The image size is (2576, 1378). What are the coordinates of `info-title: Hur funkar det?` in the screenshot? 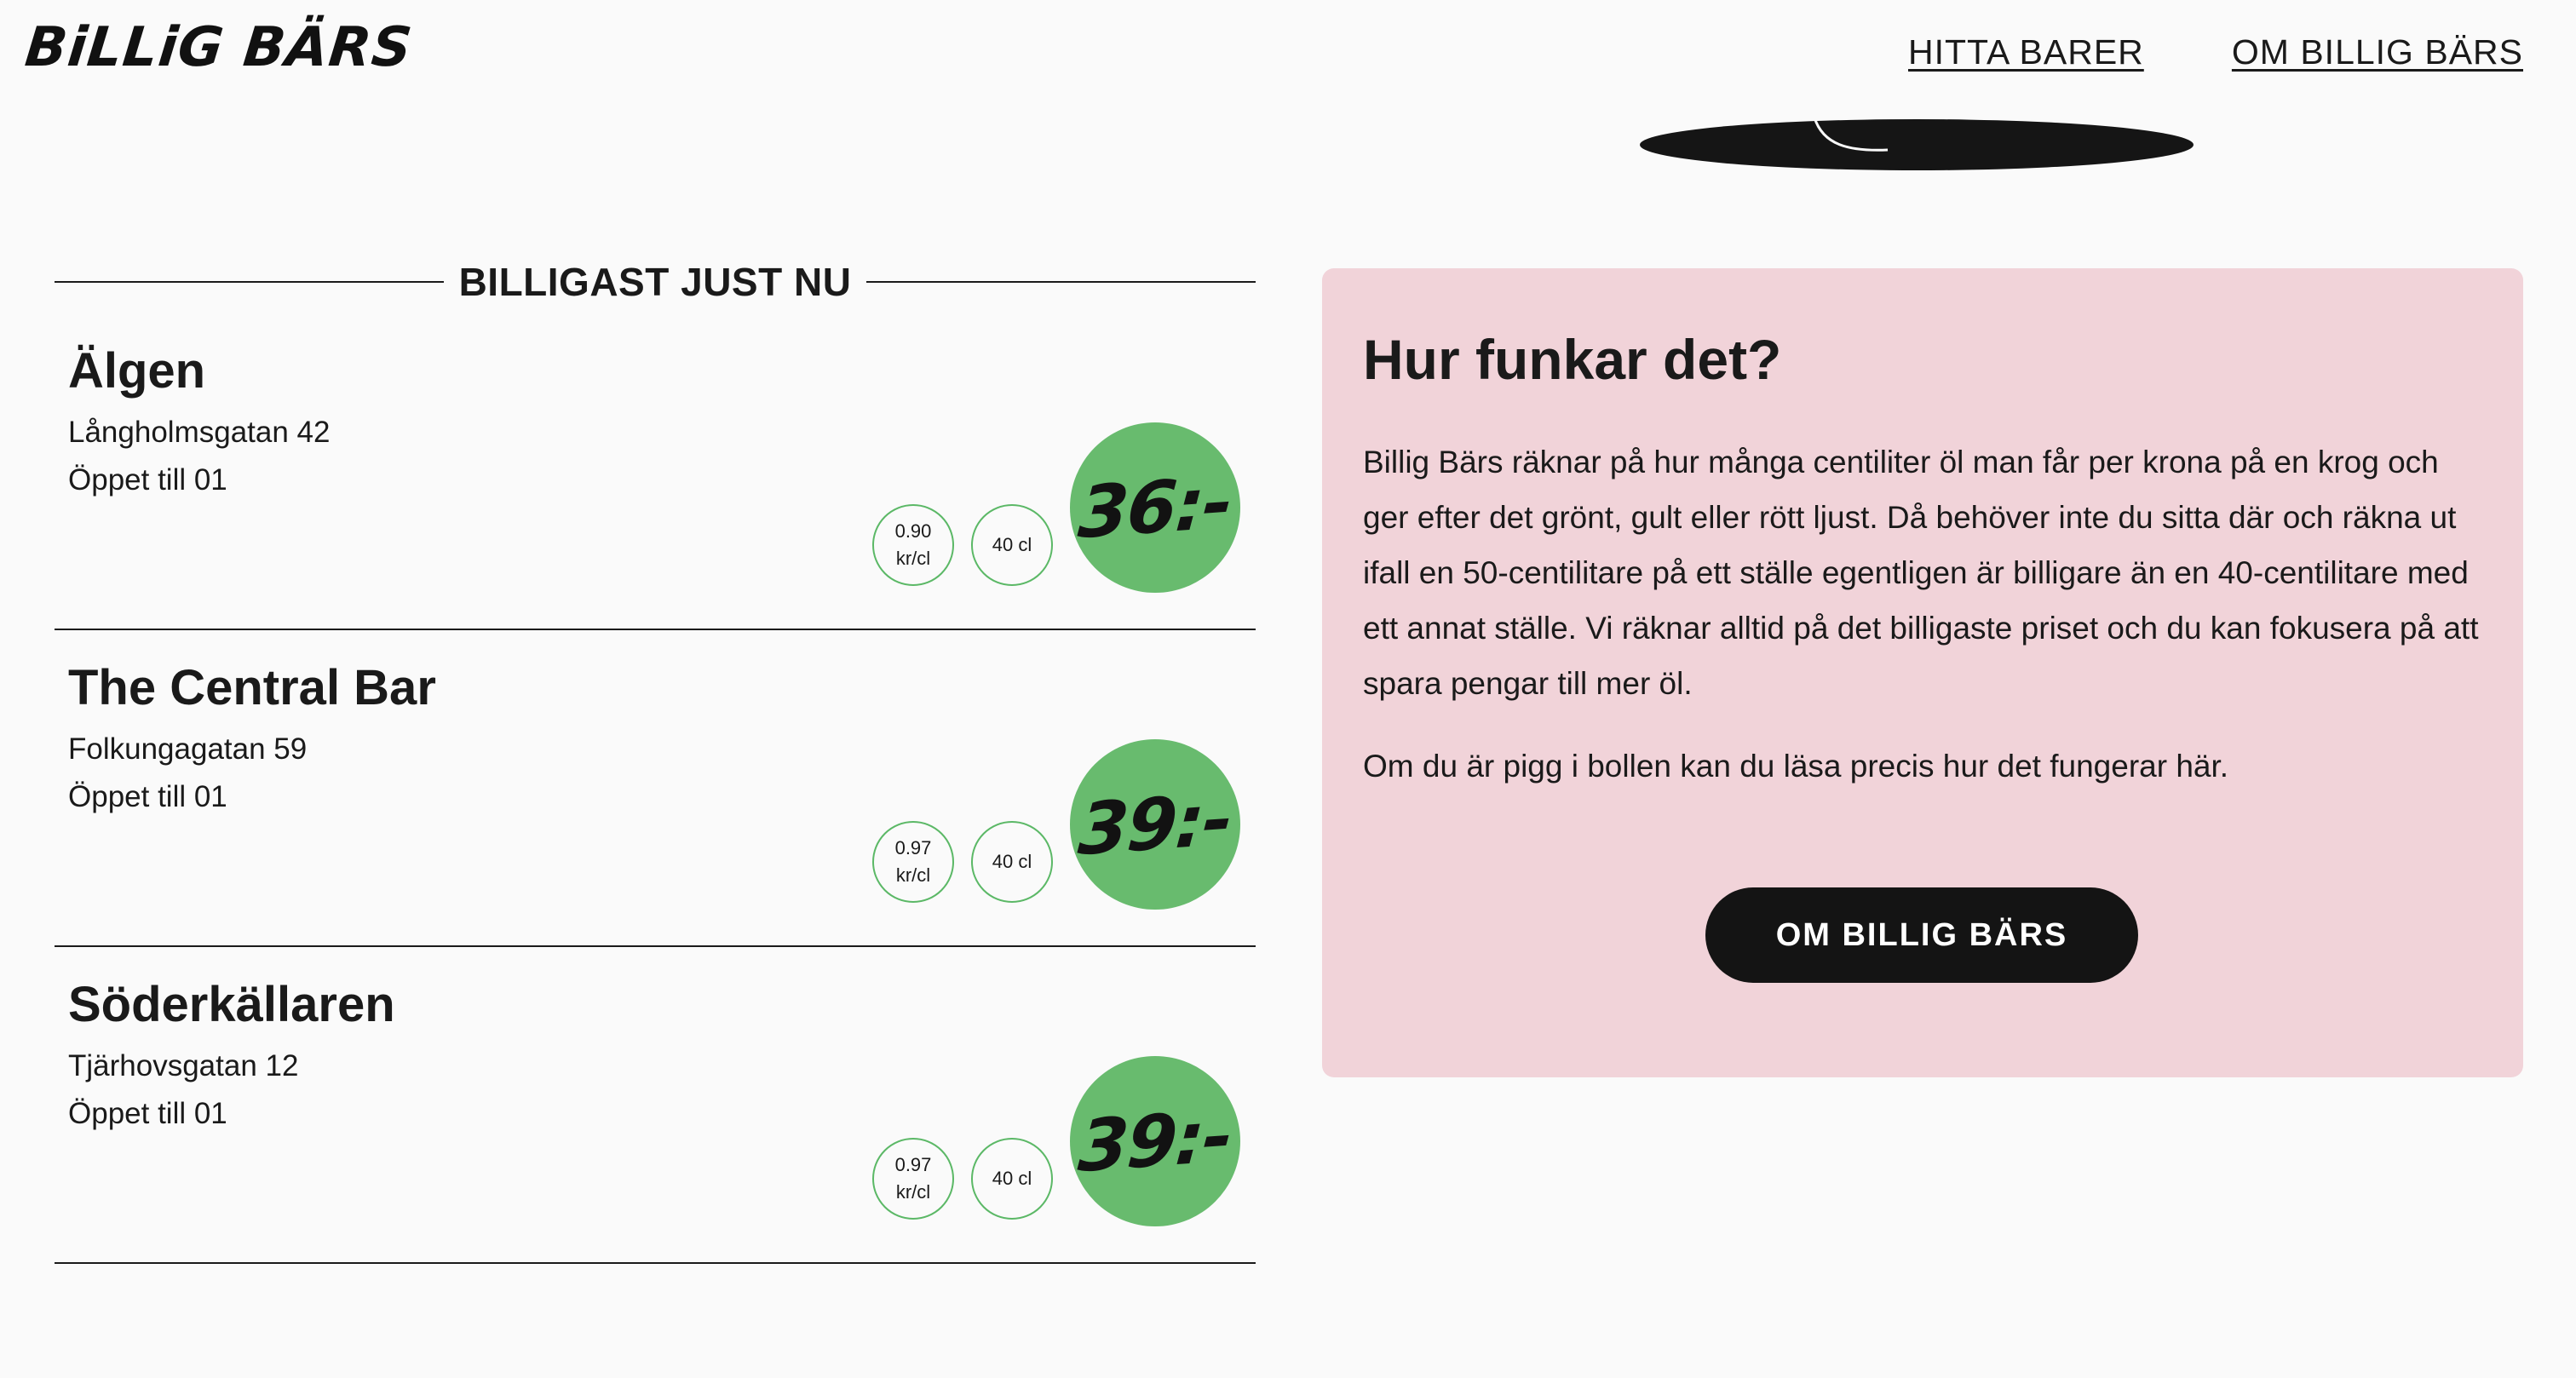 It's located at (1573, 360).